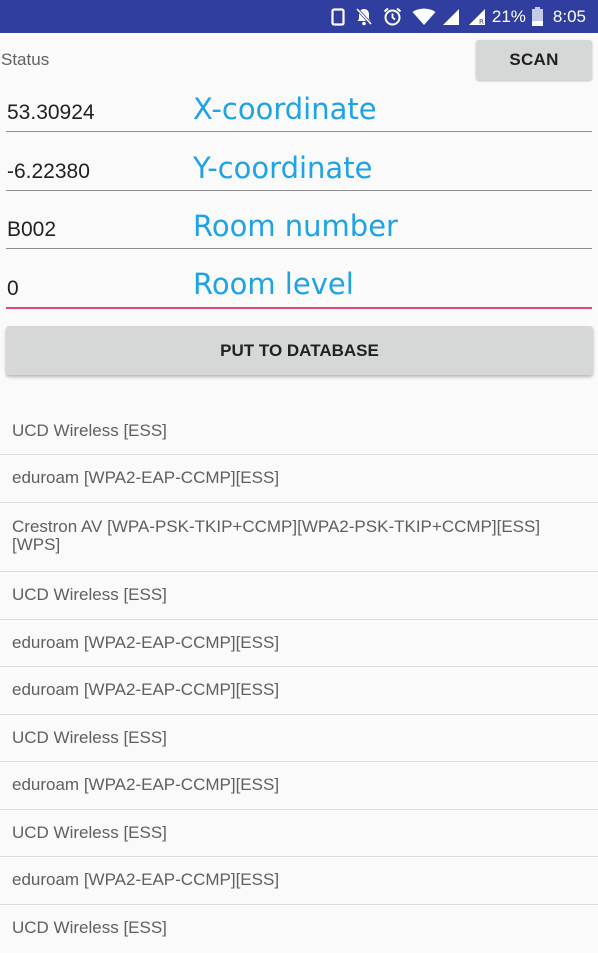  What do you see at coordinates (364, 16) in the screenshot?
I see `mute-icon` at bounding box center [364, 16].